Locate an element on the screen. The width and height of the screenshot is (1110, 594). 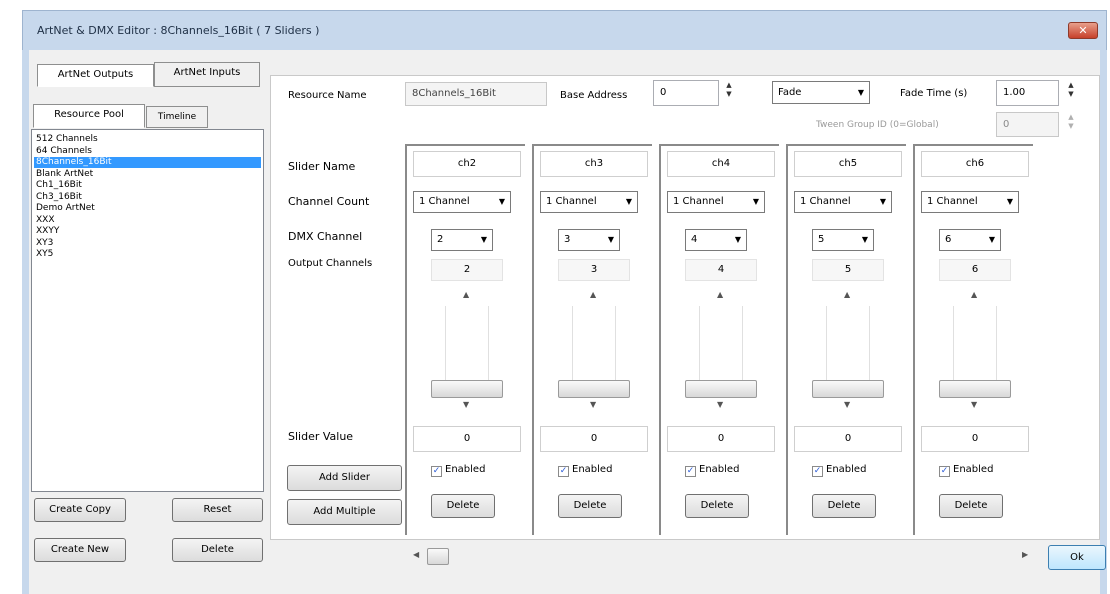
slider-name-input: ch6 is located at coordinates (975, 164).